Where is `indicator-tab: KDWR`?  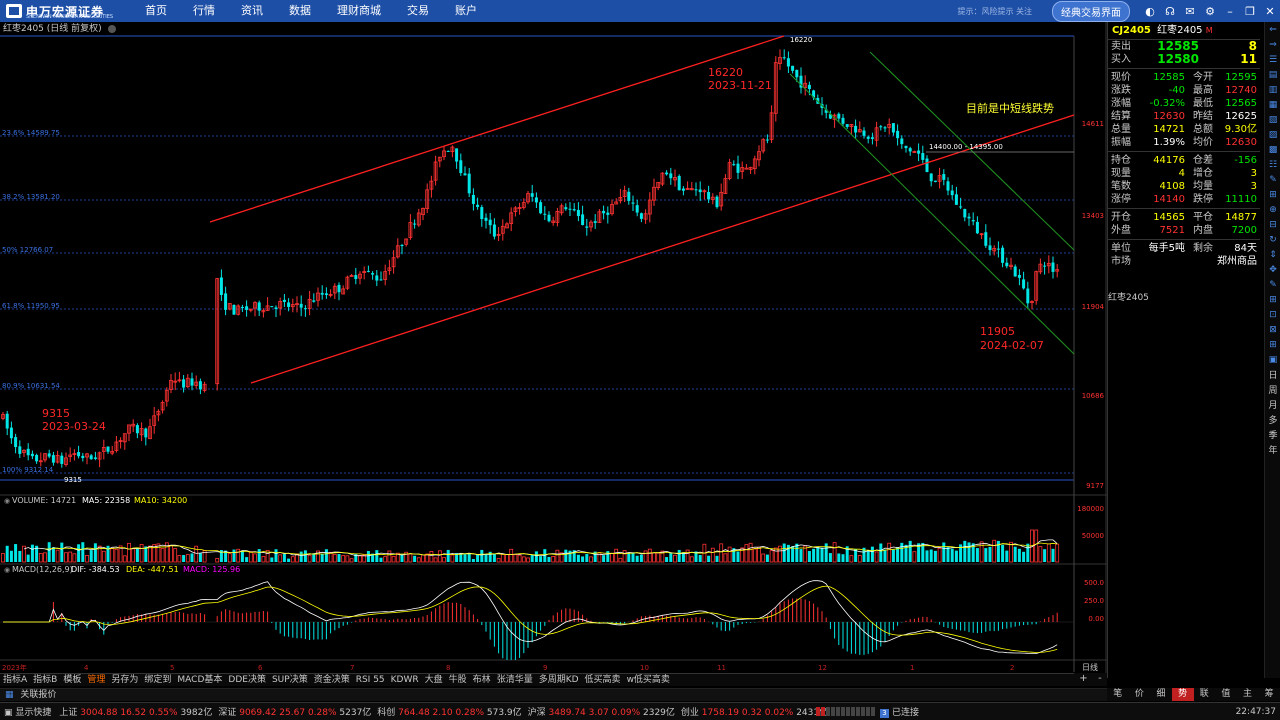
indicator-tab: KDWR is located at coordinates (405, 680).